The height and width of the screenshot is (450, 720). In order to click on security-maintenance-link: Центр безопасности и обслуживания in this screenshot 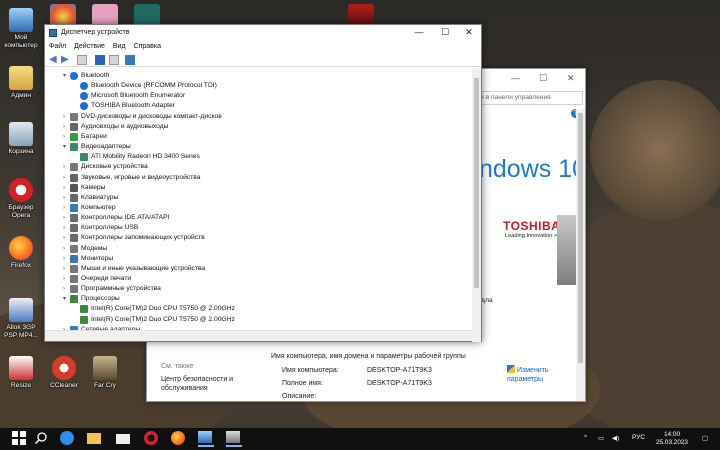, I will do `click(206, 384)`.